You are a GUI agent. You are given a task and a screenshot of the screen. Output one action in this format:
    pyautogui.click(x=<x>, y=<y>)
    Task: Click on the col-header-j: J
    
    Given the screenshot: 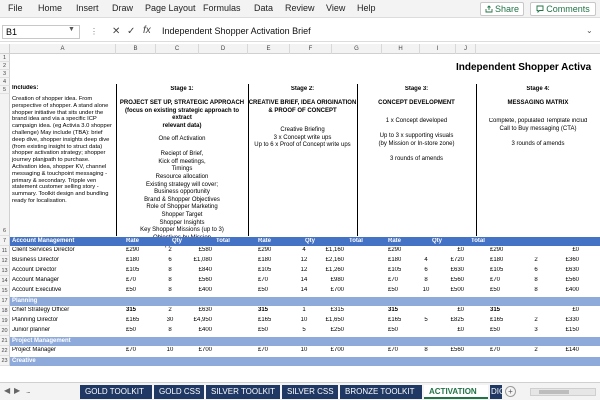 What is the action you would take?
    pyautogui.click(x=466, y=49)
    